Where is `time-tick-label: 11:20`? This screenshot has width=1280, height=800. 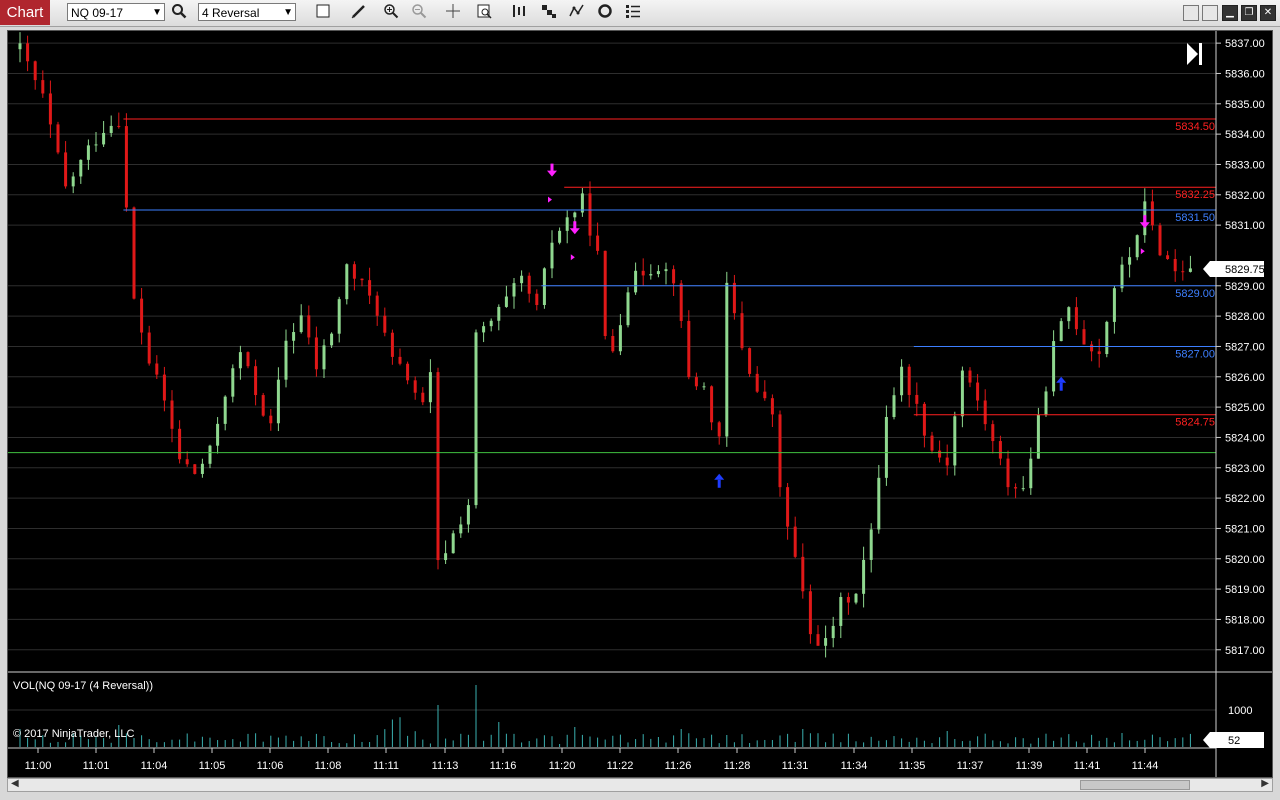 time-tick-label: 11:20 is located at coordinates (562, 766).